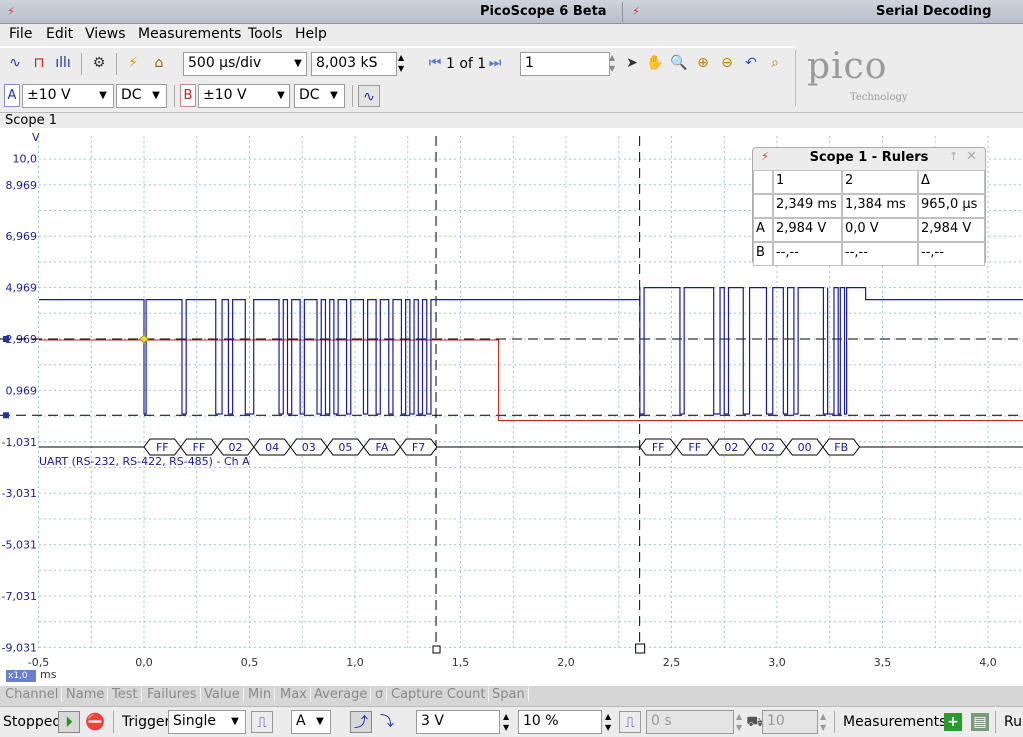 Image resolution: width=1023 pixels, height=737 pixels. What do you see at coordinates (636, 11) in the screenshot?
I see `window-icon: ⚡` at bounding box center [636, 11].